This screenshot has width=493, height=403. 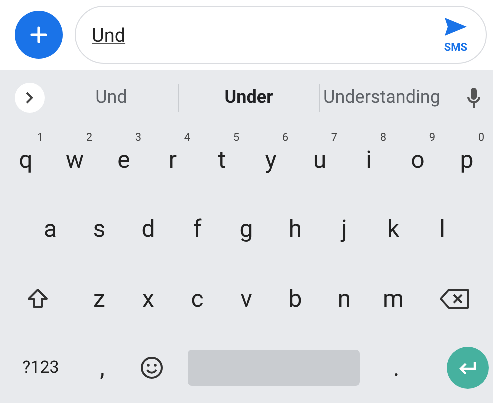 I want to click on key-hint: 7, so click(x=334, y=138).